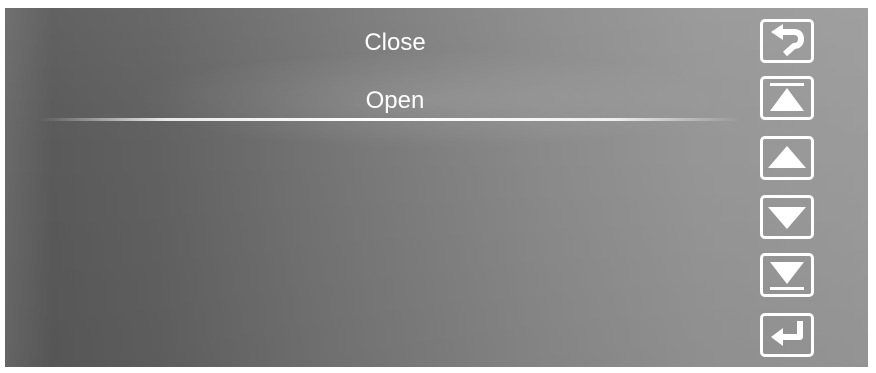 This screenshot has height=373, width=876. I want to click on page-bottom-button, so click(787, 275).